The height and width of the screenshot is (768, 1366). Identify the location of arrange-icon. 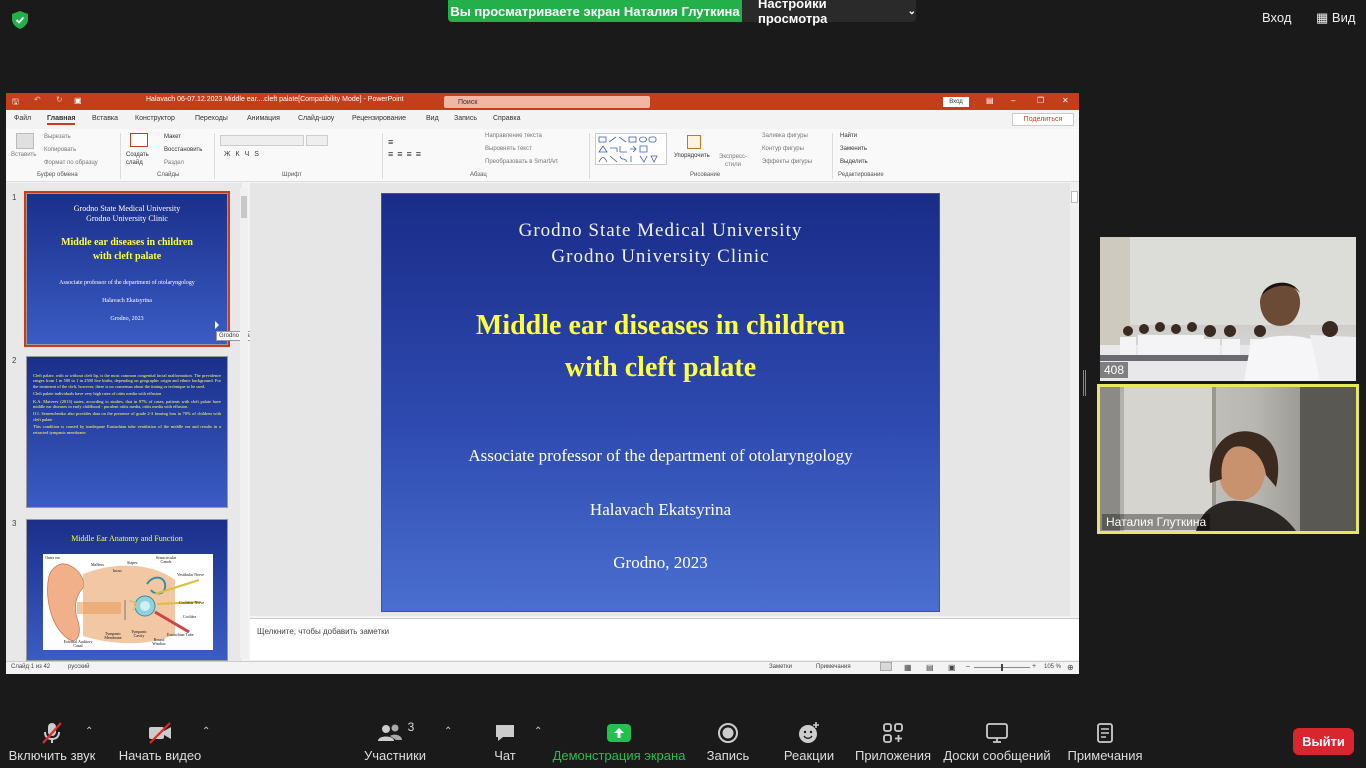
(694, 142).